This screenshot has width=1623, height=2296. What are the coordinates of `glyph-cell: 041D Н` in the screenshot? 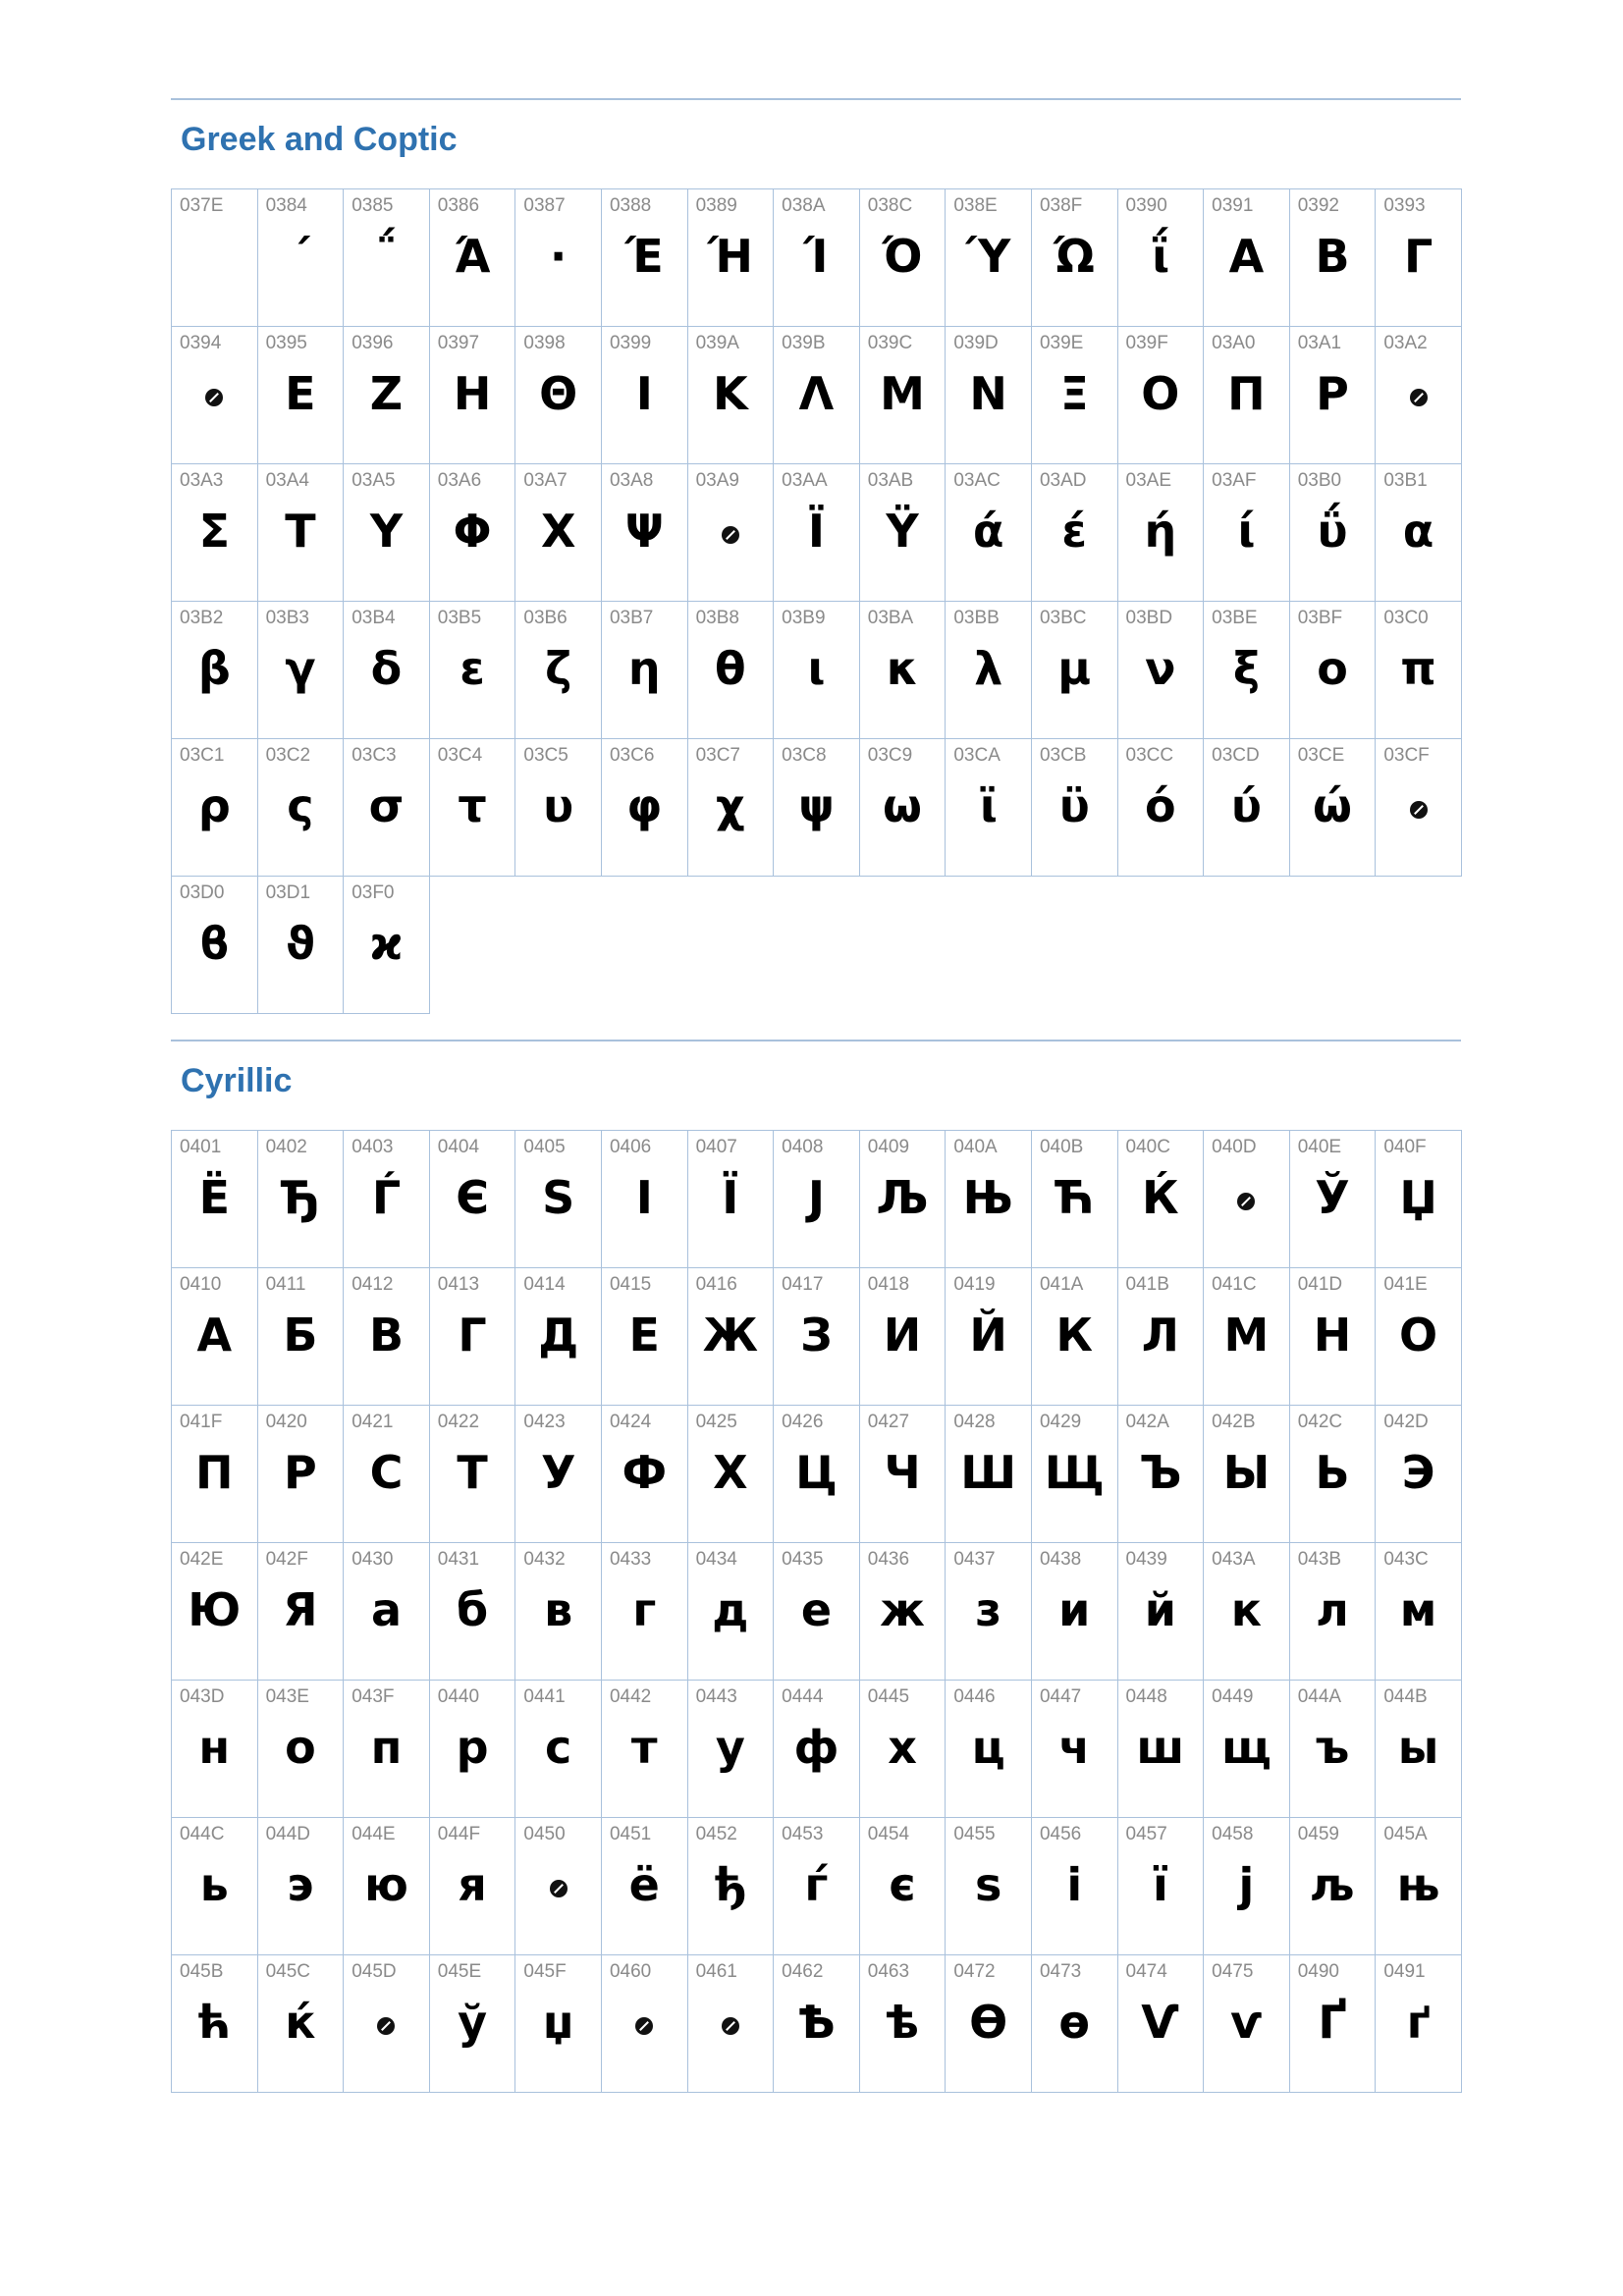 It's located at (1333, 1337).